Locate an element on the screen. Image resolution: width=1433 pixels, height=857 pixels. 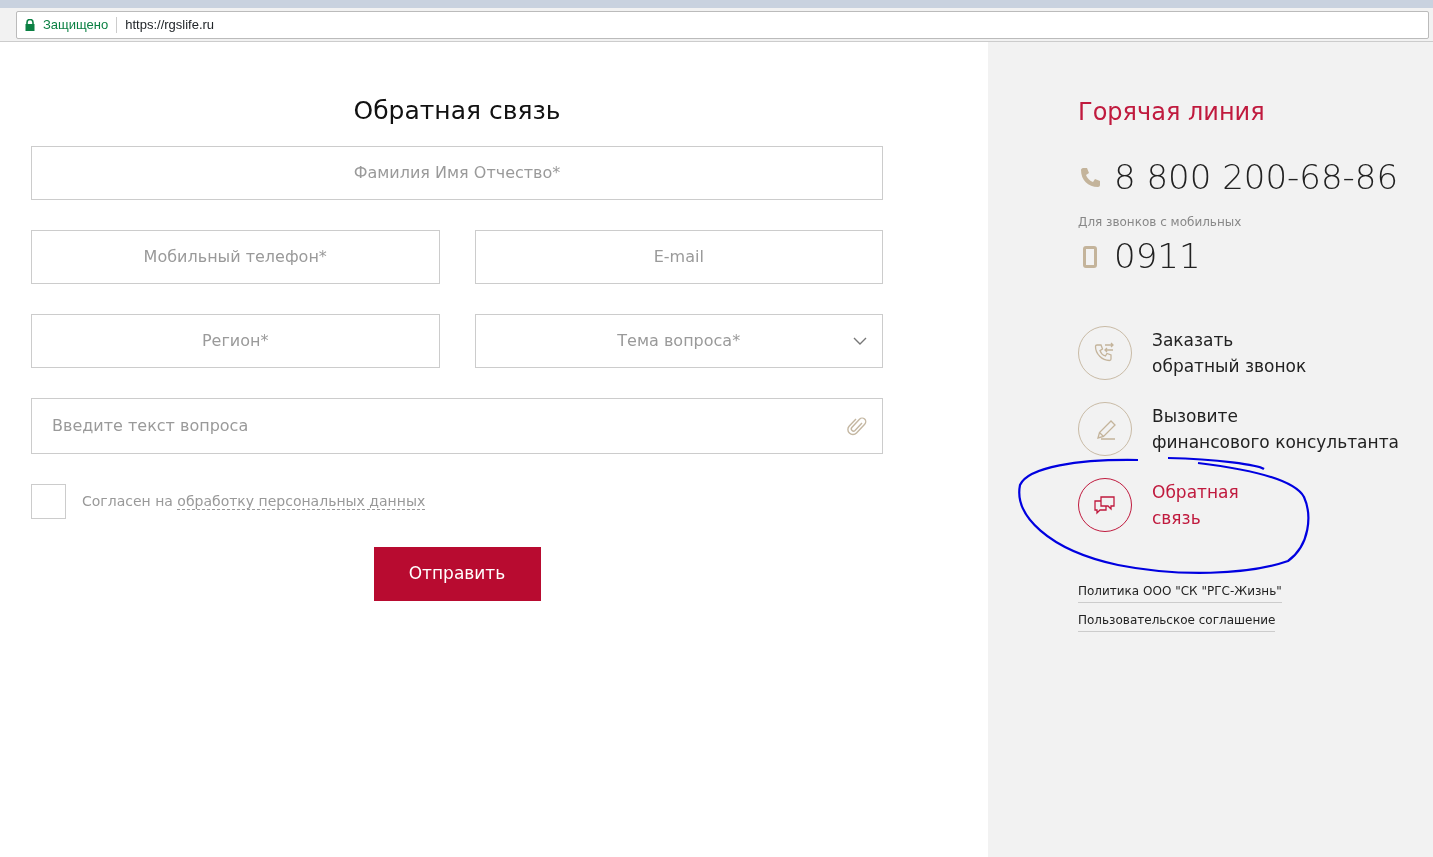
input-field: Мобильный телефон* is located at coordinates (235, 256).